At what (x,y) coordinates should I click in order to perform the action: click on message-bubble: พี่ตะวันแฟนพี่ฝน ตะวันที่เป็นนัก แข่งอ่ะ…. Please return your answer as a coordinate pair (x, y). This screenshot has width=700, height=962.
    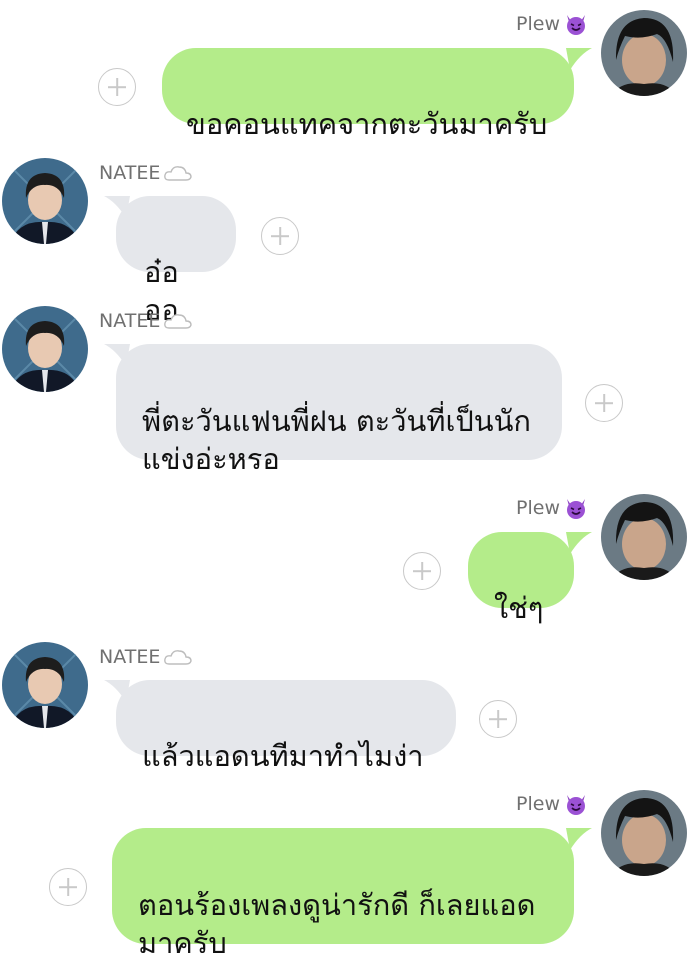
    Looking at the image, I should click on (339, 410).